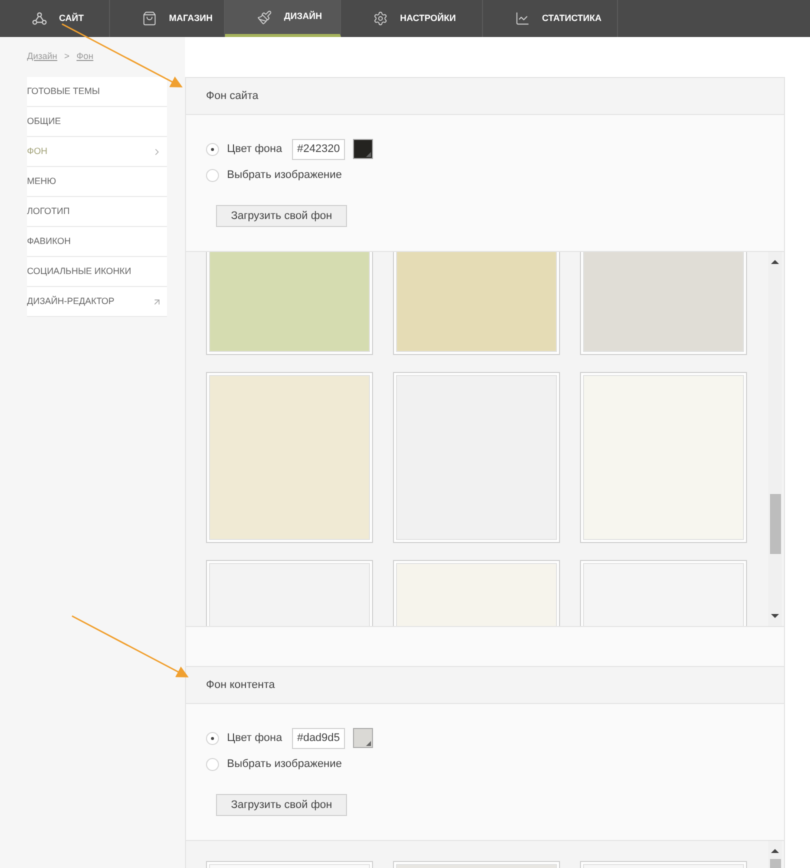 This screenshot has width=810, height=868. I want to click on brush-icon, so click(264, 17).